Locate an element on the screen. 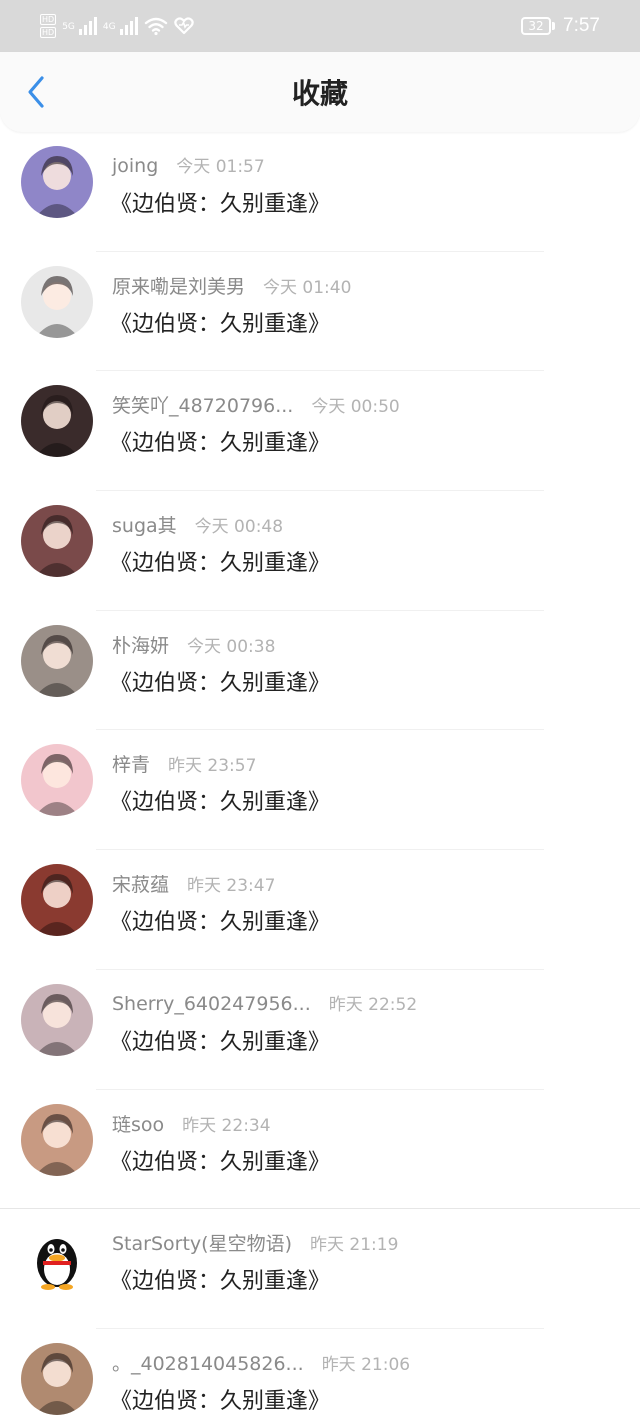 This screenshot has height=1422, width=640. item-meta: 梓青 昨天 23:57 is located at coordinates (184, 763).